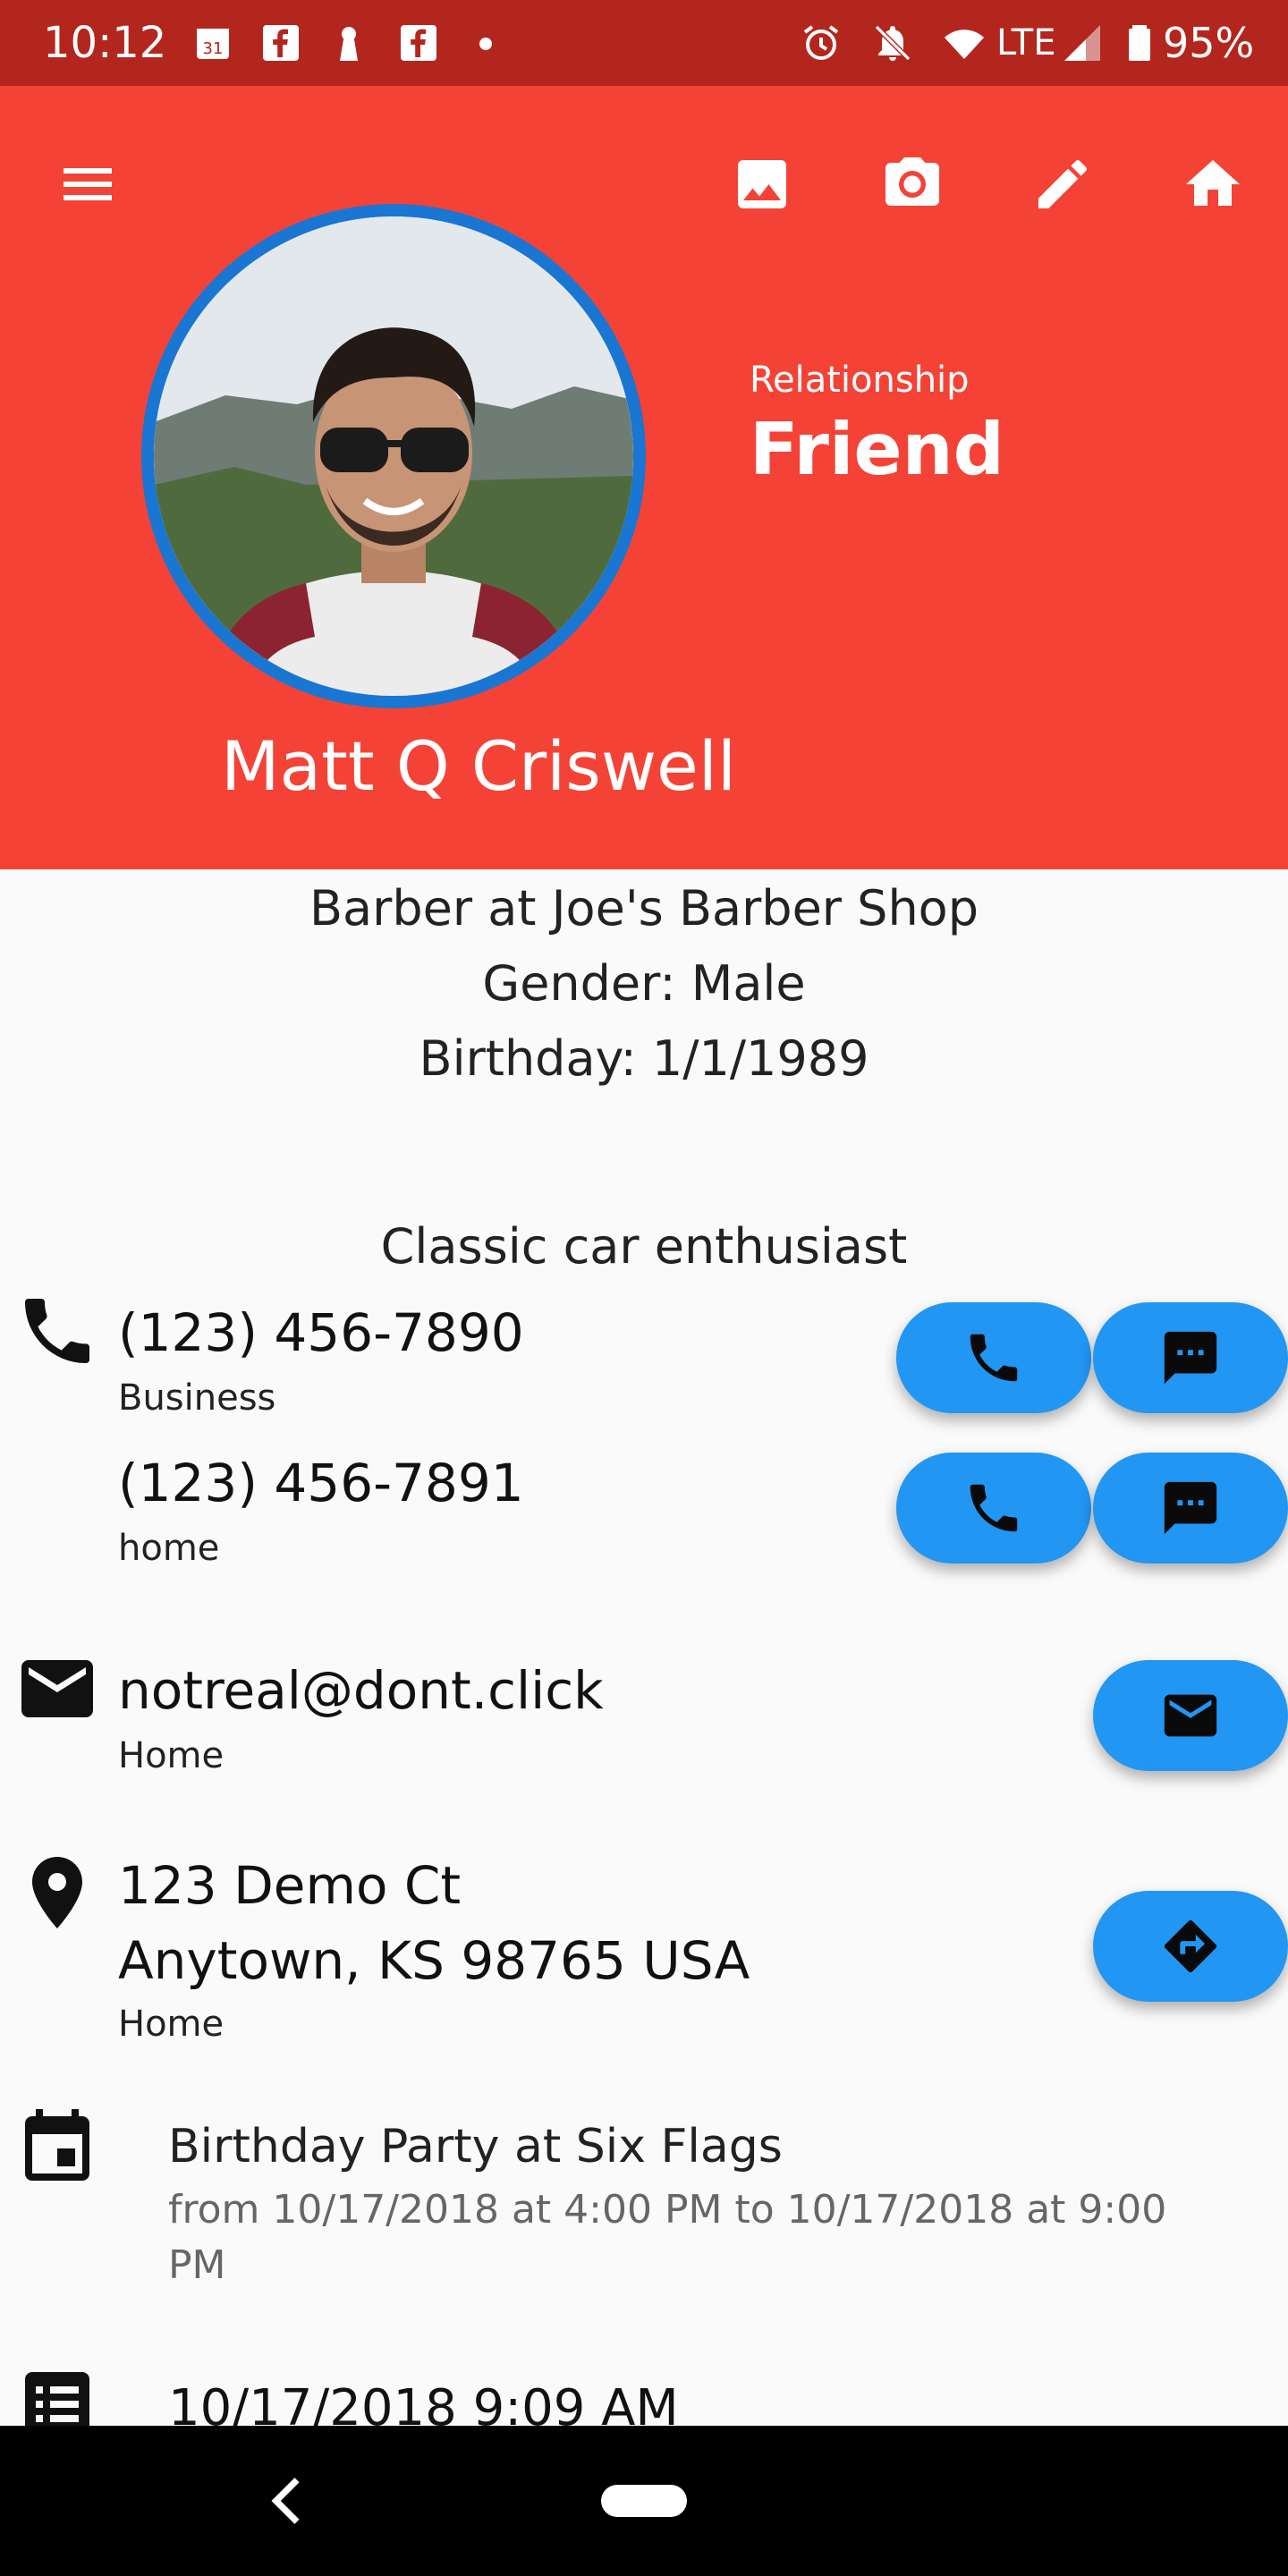  I want to click on address-line-1: 123 Demo Ct, so click(289, 1885).